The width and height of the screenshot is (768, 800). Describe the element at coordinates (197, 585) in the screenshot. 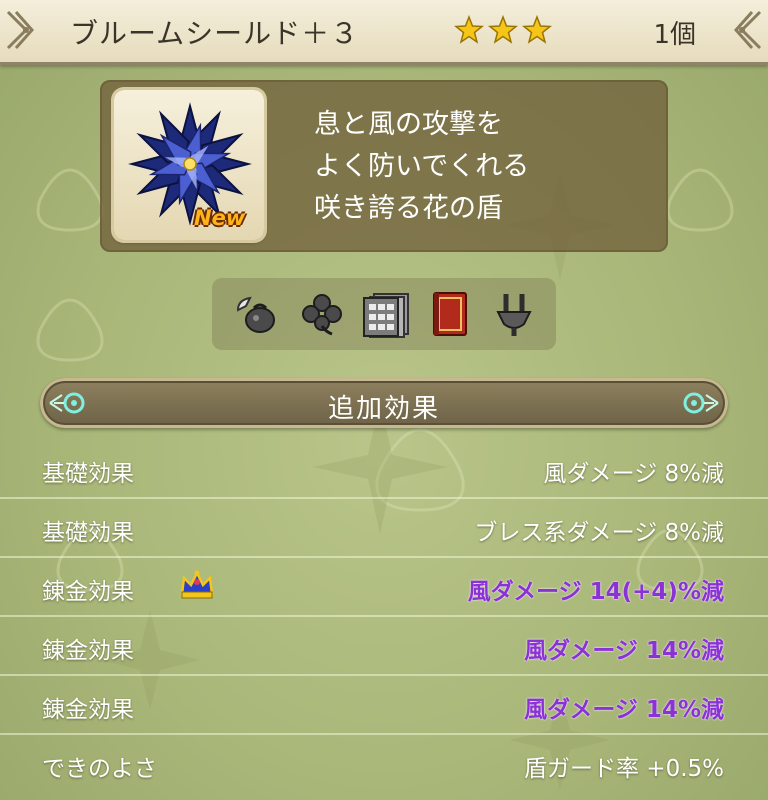

I see `crown-icon` at that location.